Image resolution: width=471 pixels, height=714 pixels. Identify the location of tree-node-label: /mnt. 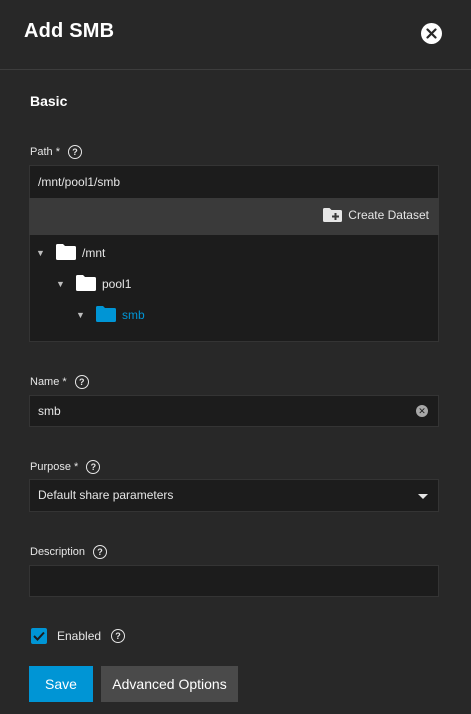
(94, 253).